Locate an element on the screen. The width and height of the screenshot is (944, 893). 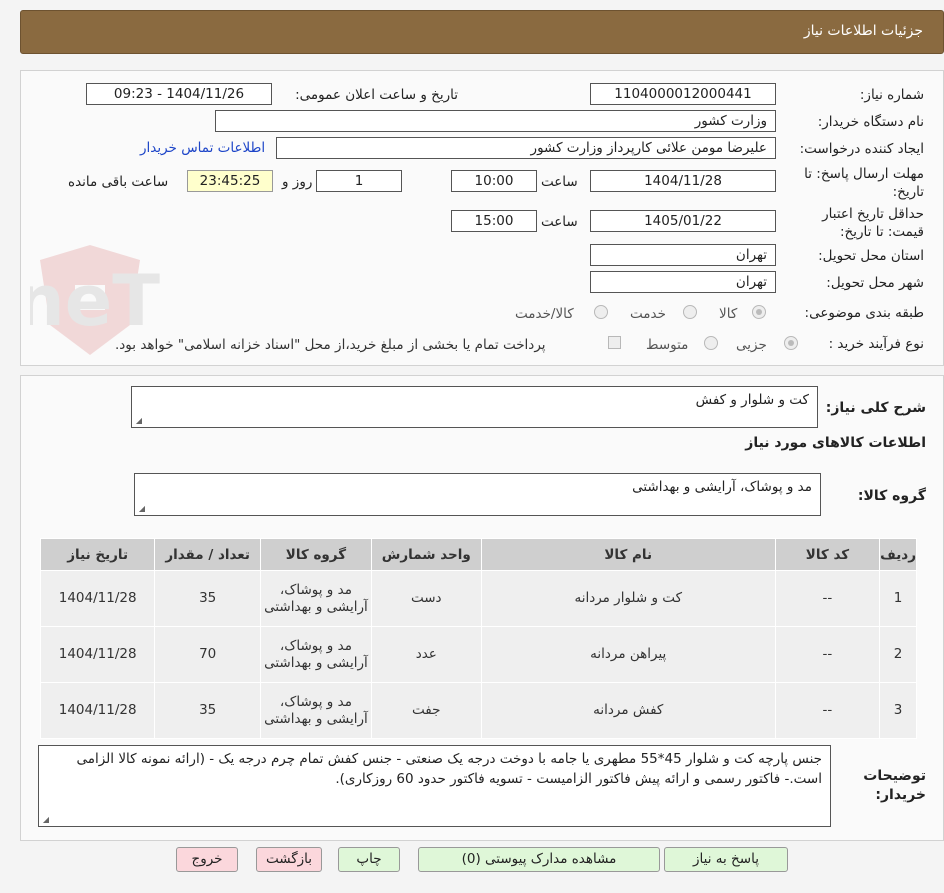
cell-unit: عدد is located at coordinates (426, 654).